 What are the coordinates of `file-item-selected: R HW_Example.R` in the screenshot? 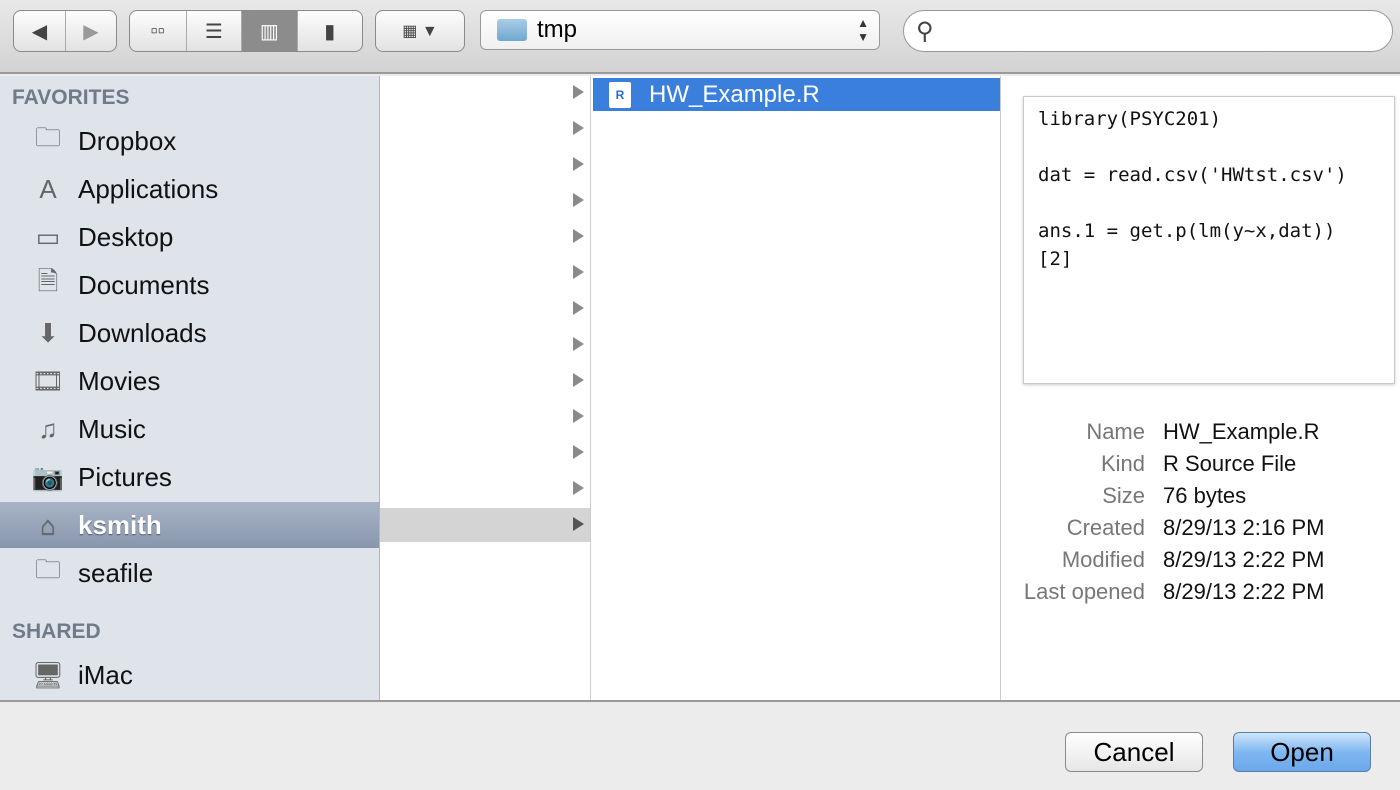 It's located at (796, 94).